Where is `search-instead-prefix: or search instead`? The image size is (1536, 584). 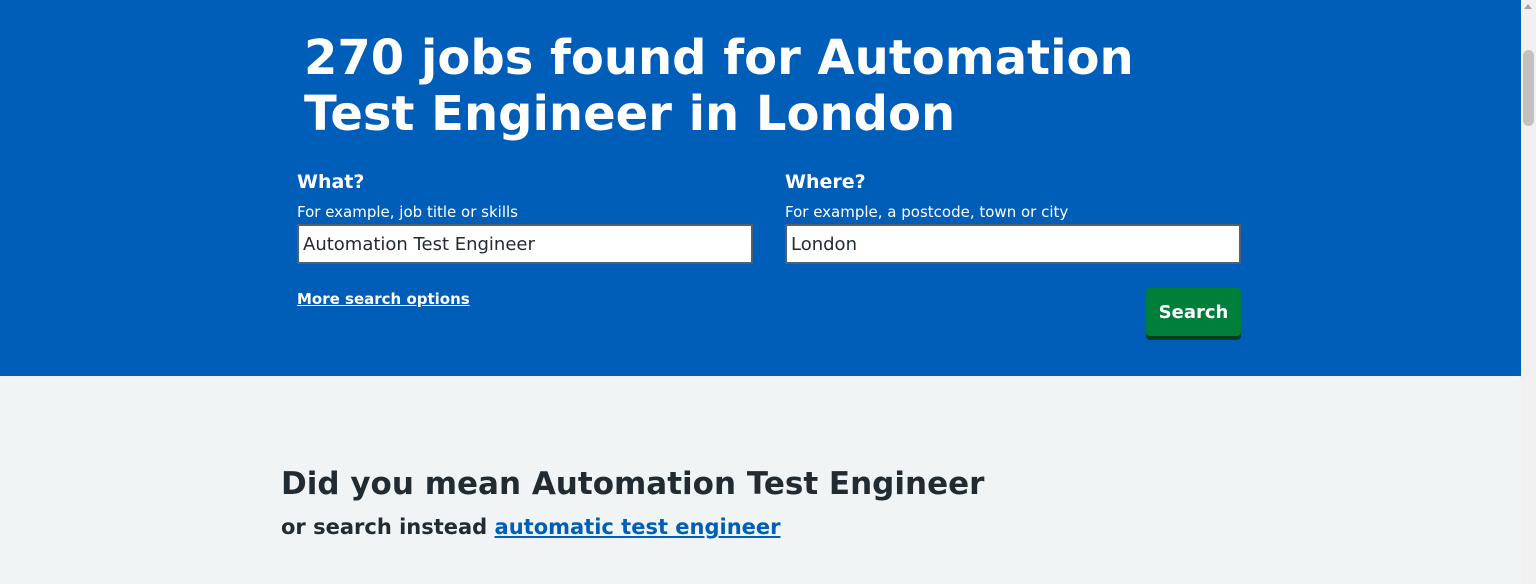 search-instead-prefix: or search instead is located at coordinates (384, 527).